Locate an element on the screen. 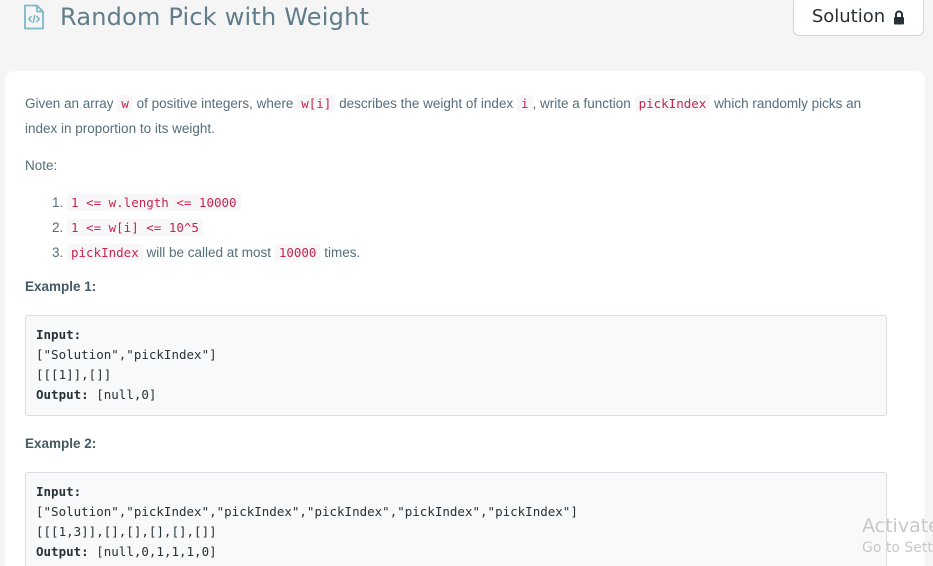 Image resolution: width=933 pixels, height=566 pixels. input-line: [[[1,3]],[],[],[],[],[]] is located at coordinates (126, 531).